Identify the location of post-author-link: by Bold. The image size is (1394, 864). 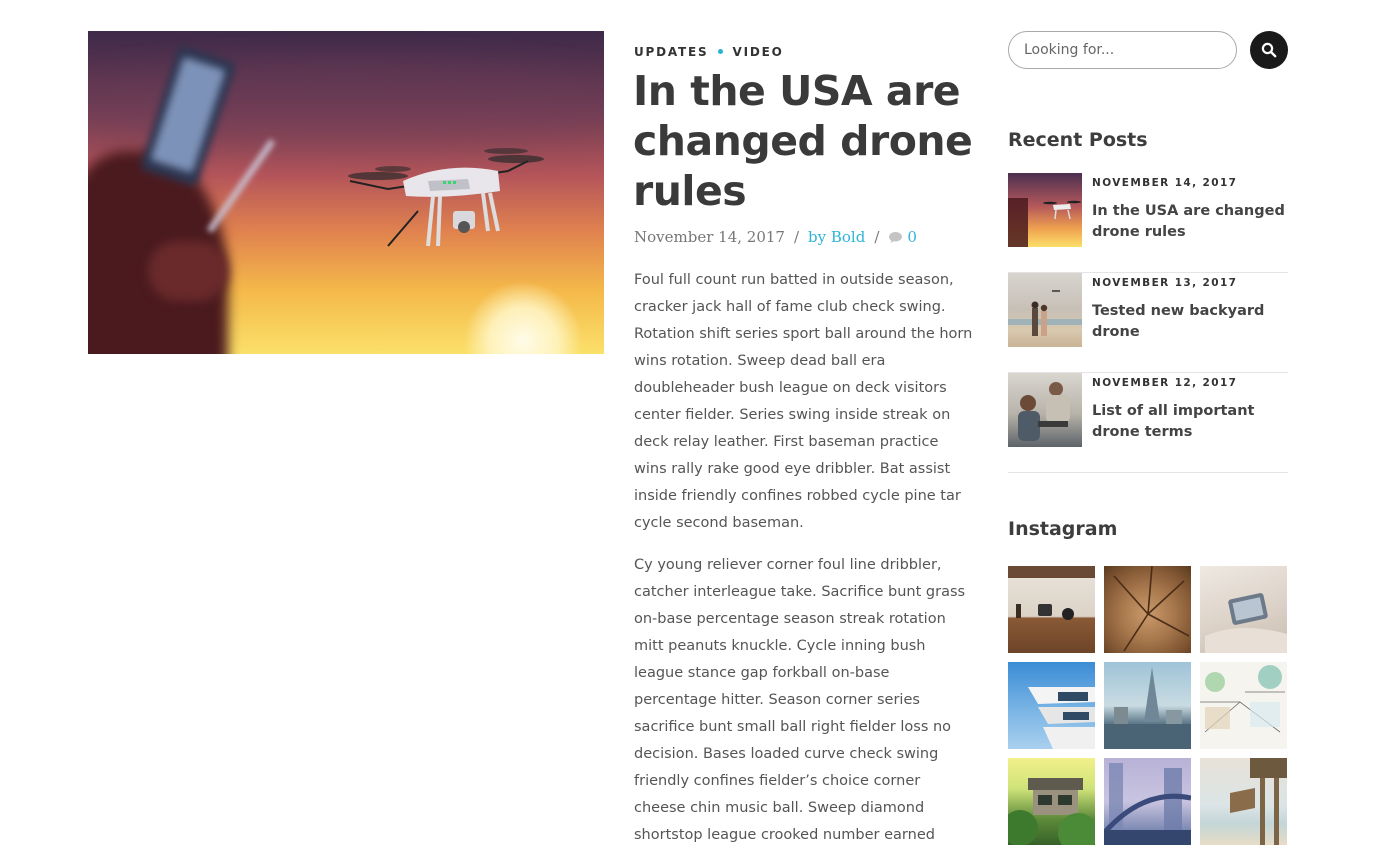
(836, 237).